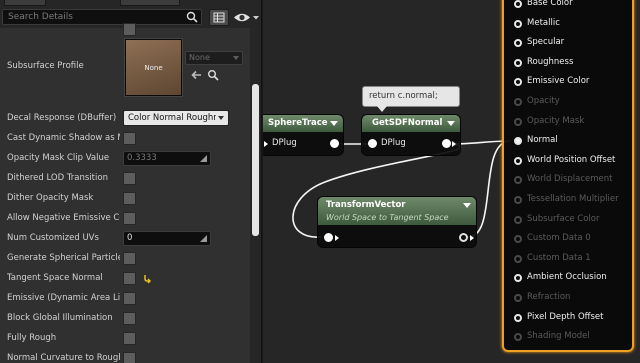  What do you see at coordinates (574, 221) in the screenshot?
I see `result-pin: Subsurface Color` at bounding box center [574, 221].